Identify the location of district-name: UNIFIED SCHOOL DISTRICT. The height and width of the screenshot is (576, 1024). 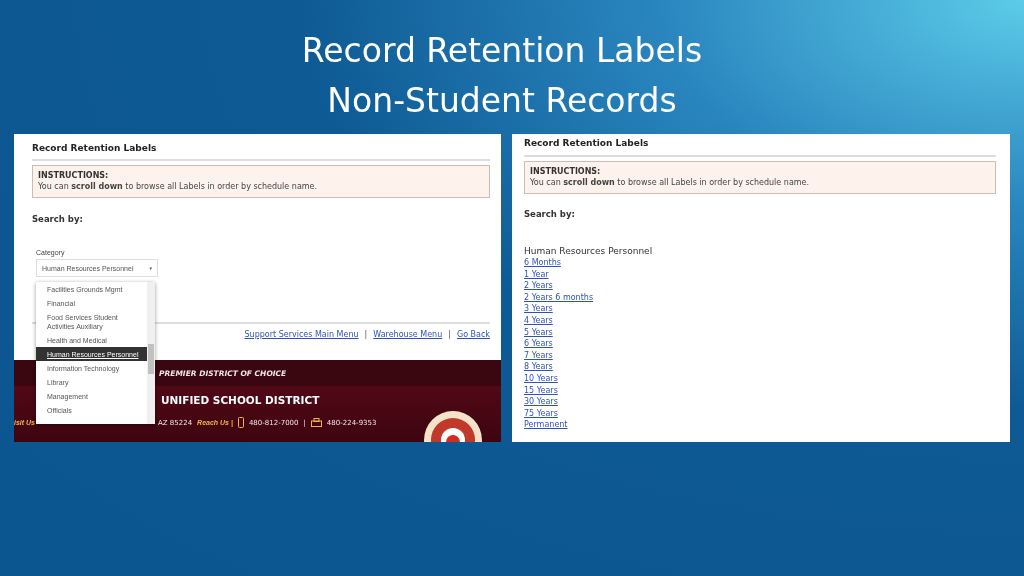
(240, 400).